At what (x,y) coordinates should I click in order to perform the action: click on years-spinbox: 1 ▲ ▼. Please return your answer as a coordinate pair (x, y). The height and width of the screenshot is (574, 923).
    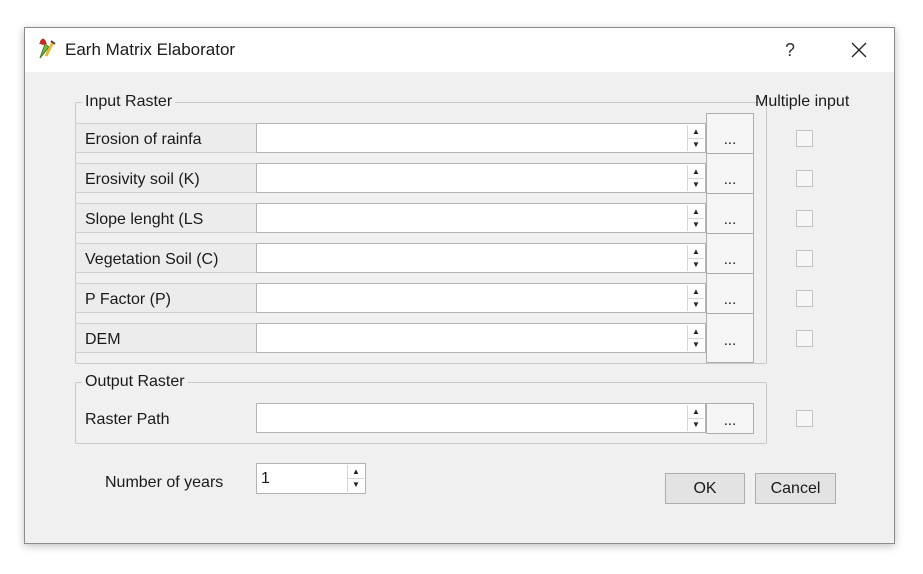
    Looking at the image, I should click on (311, 478).